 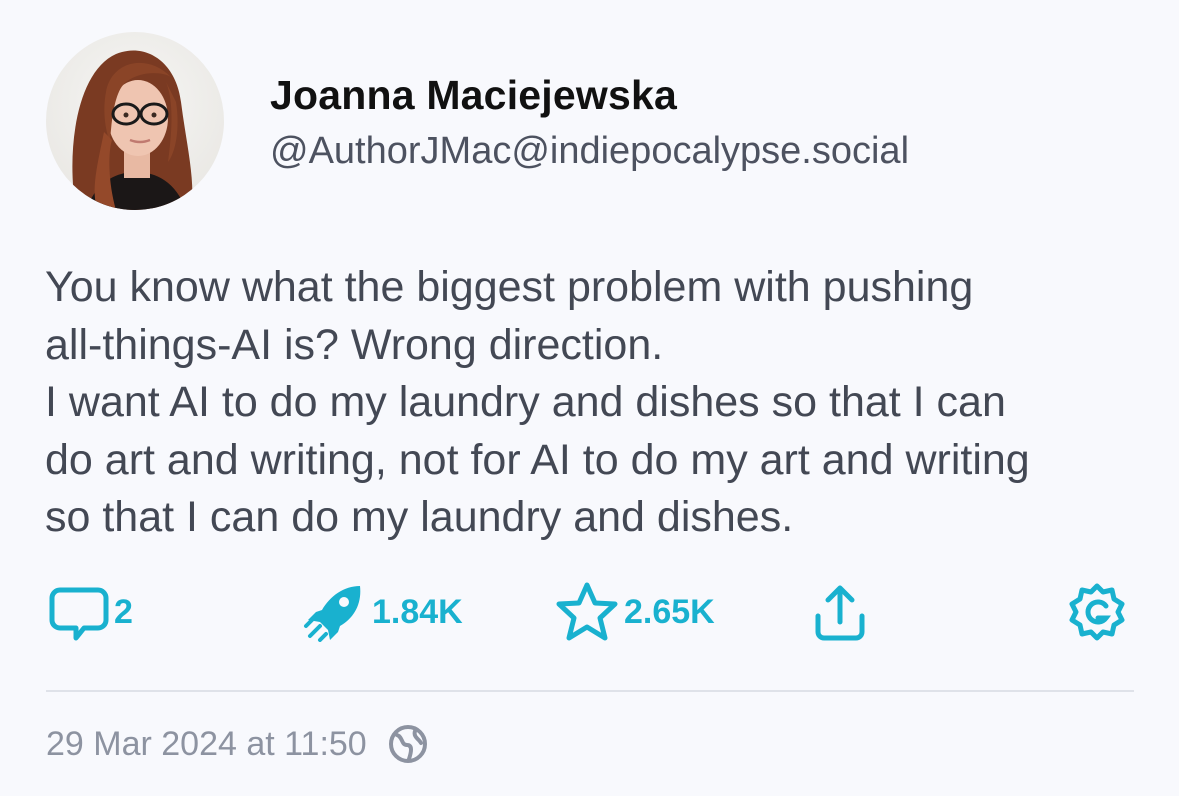 What do you see at coordinates (669, 611) in the screenshot?
I see `favourite-count: 2.65K` at bounding box center [669, 611].